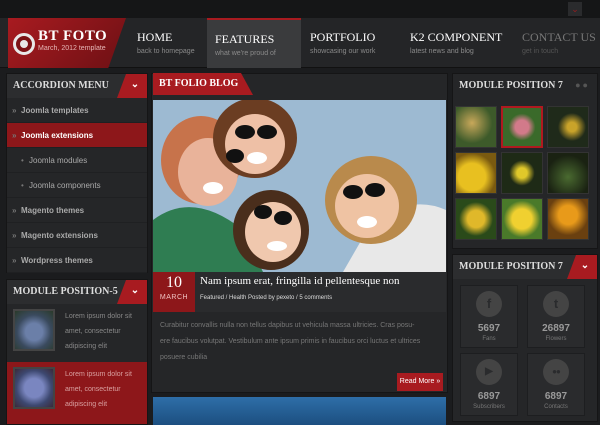  Describe the element at coordinates (559, 37) in the screenshot. I see `nav-title: CONTACT US` at that location.